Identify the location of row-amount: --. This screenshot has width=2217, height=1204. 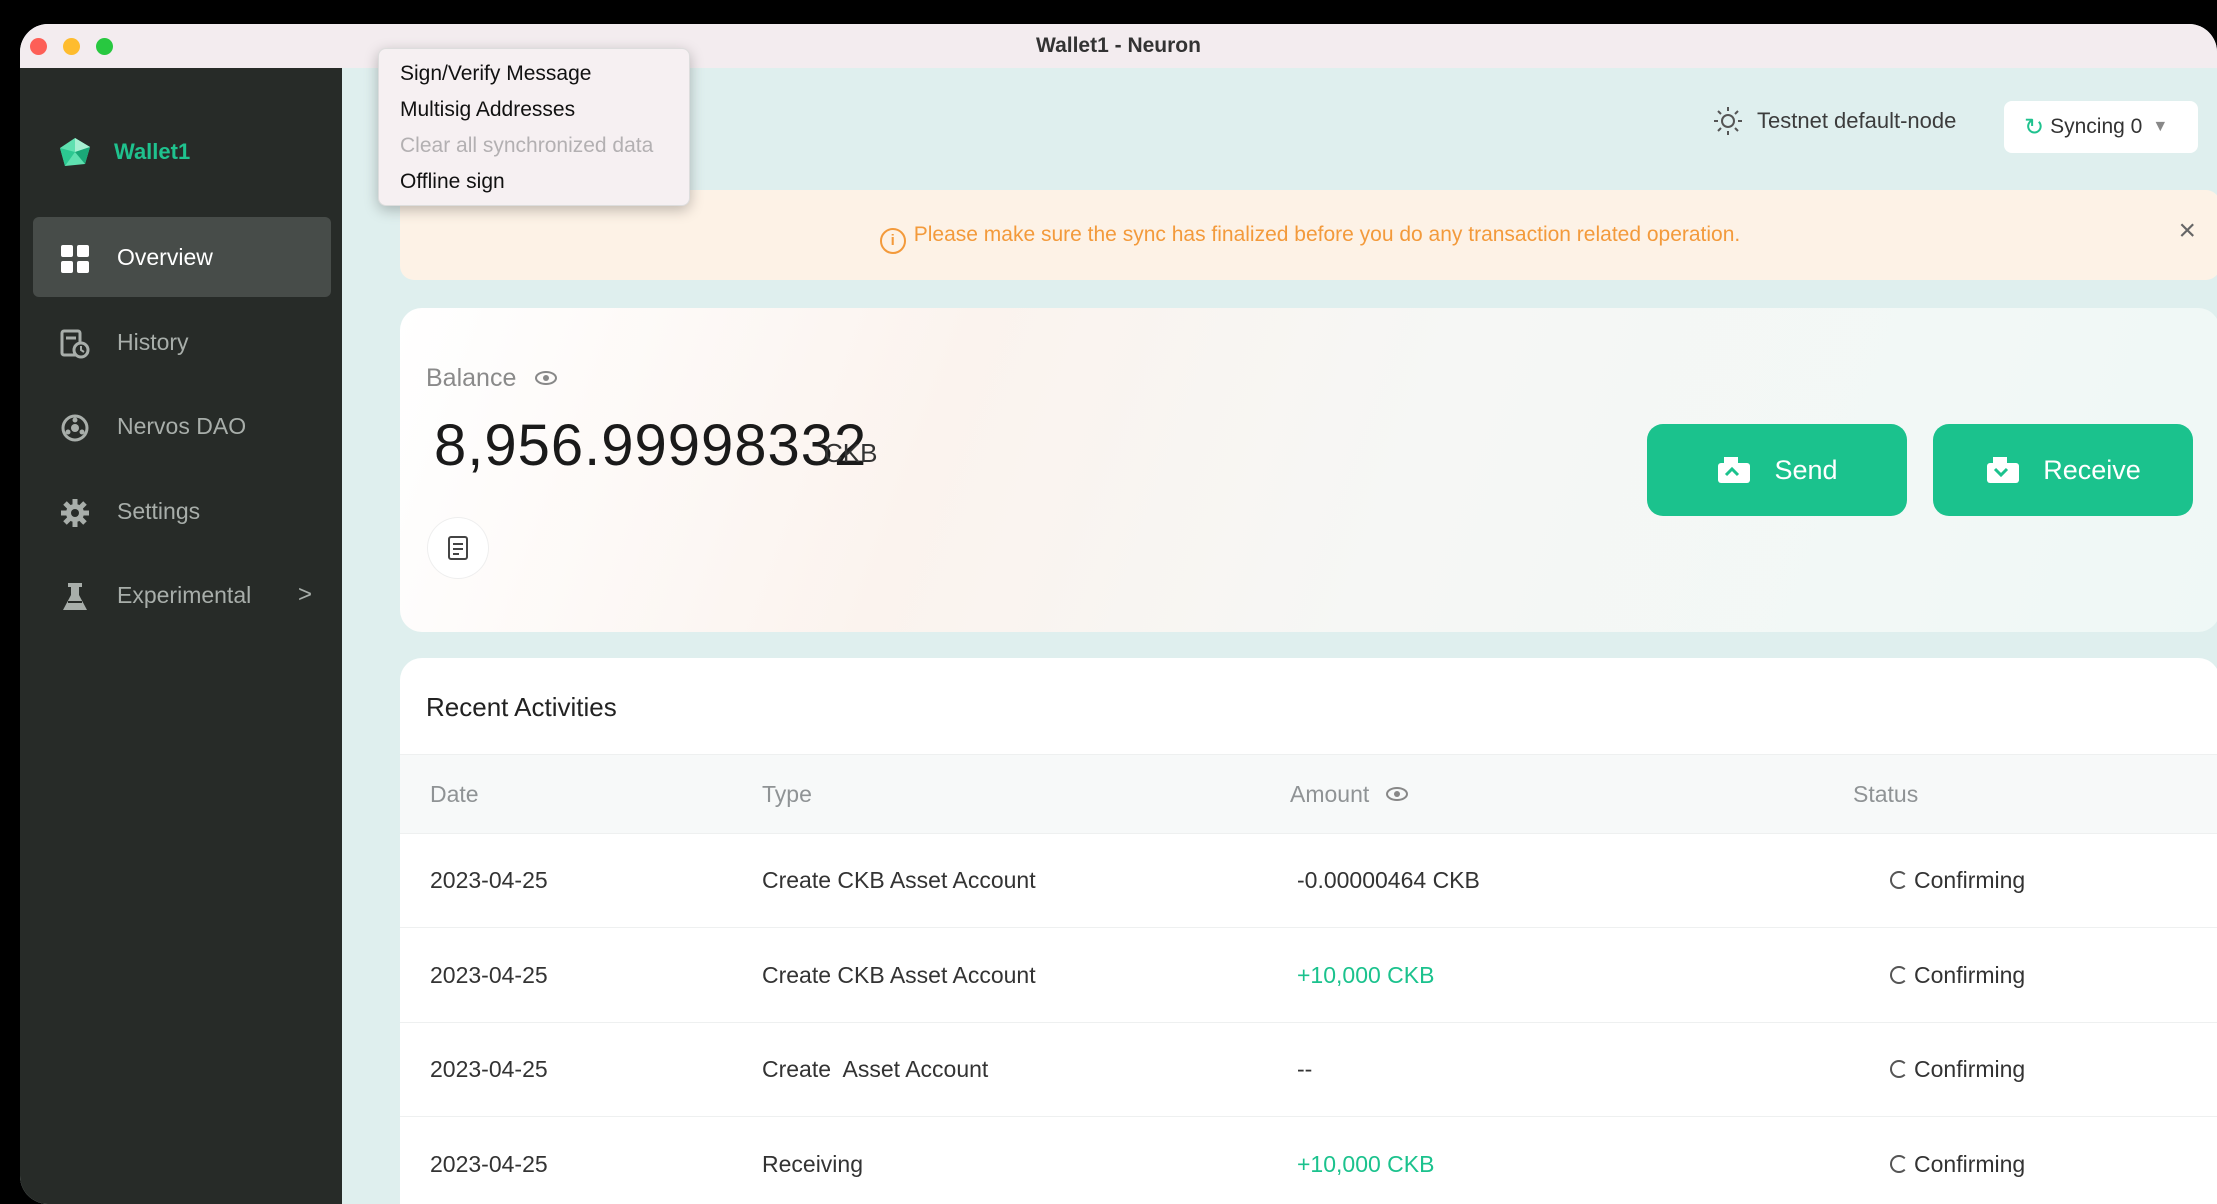
(1305, 1069).